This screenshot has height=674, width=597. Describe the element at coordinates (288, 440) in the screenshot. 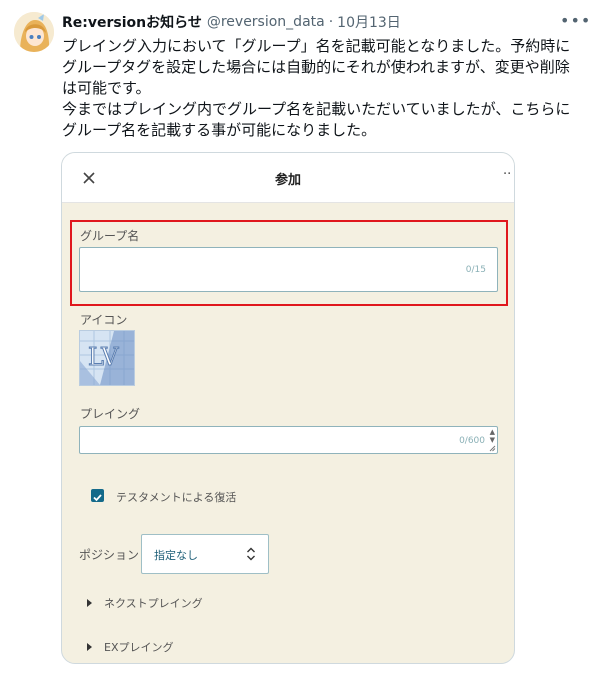

I see `playing-textarea: 0/600 ▲ ▼` at that location.